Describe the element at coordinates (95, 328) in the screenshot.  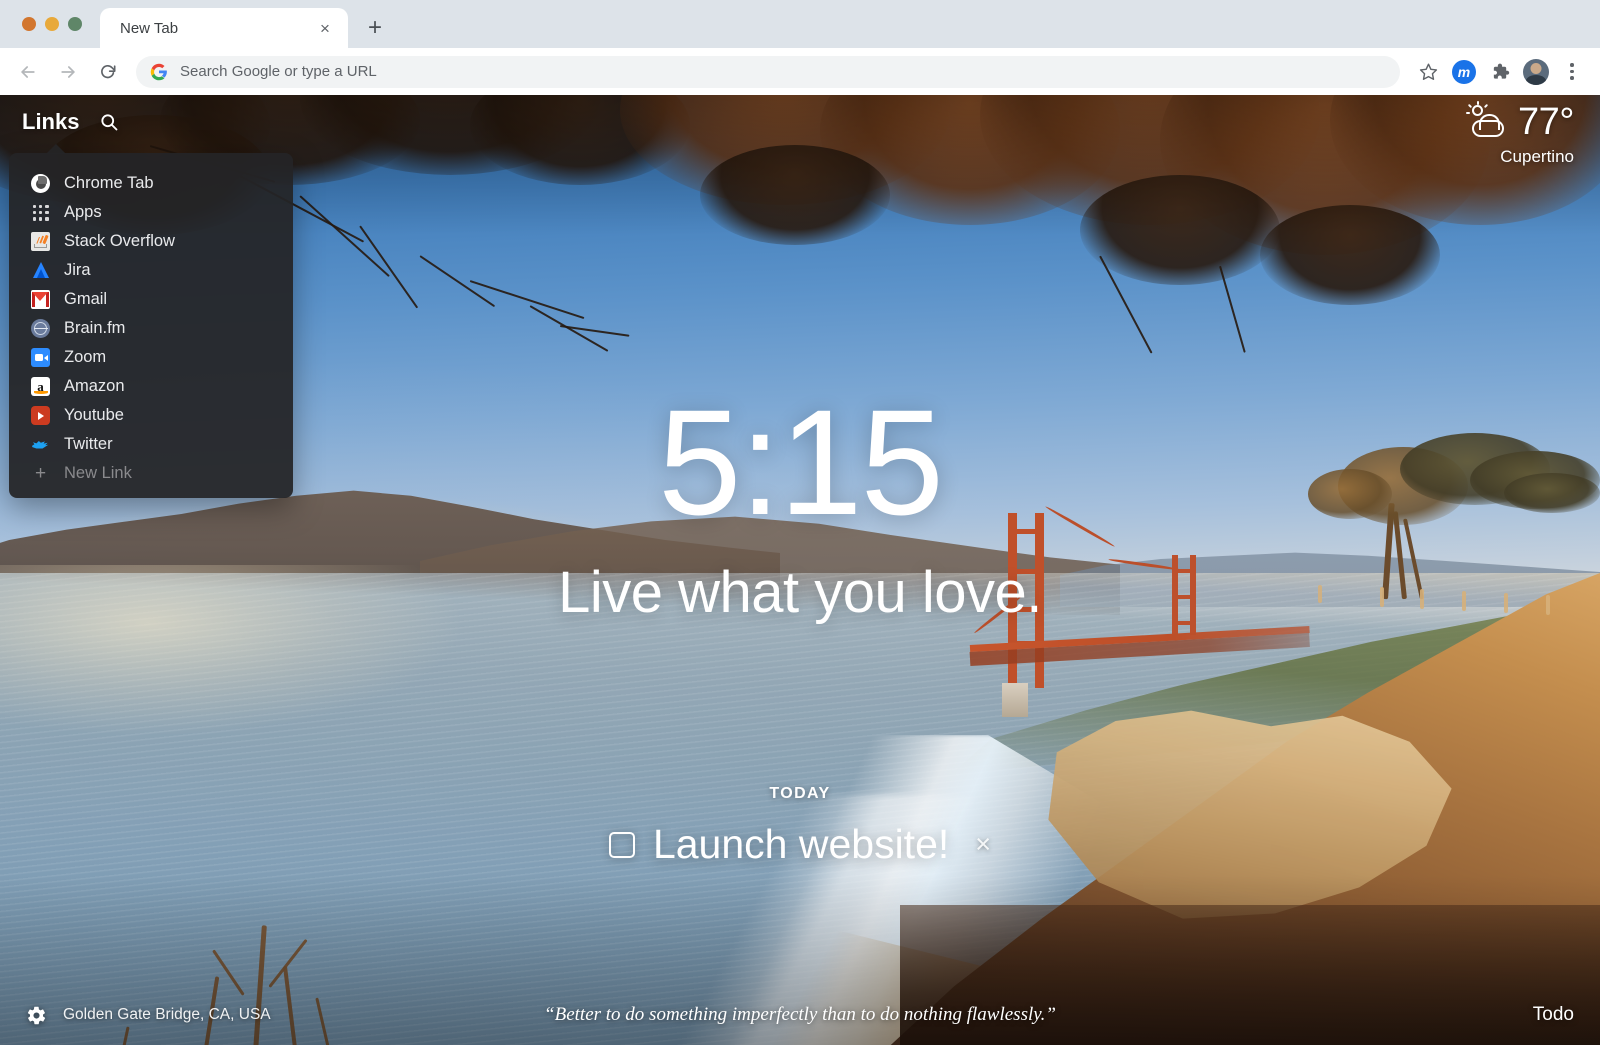
I see `link-label: Brain.fm` at that location.